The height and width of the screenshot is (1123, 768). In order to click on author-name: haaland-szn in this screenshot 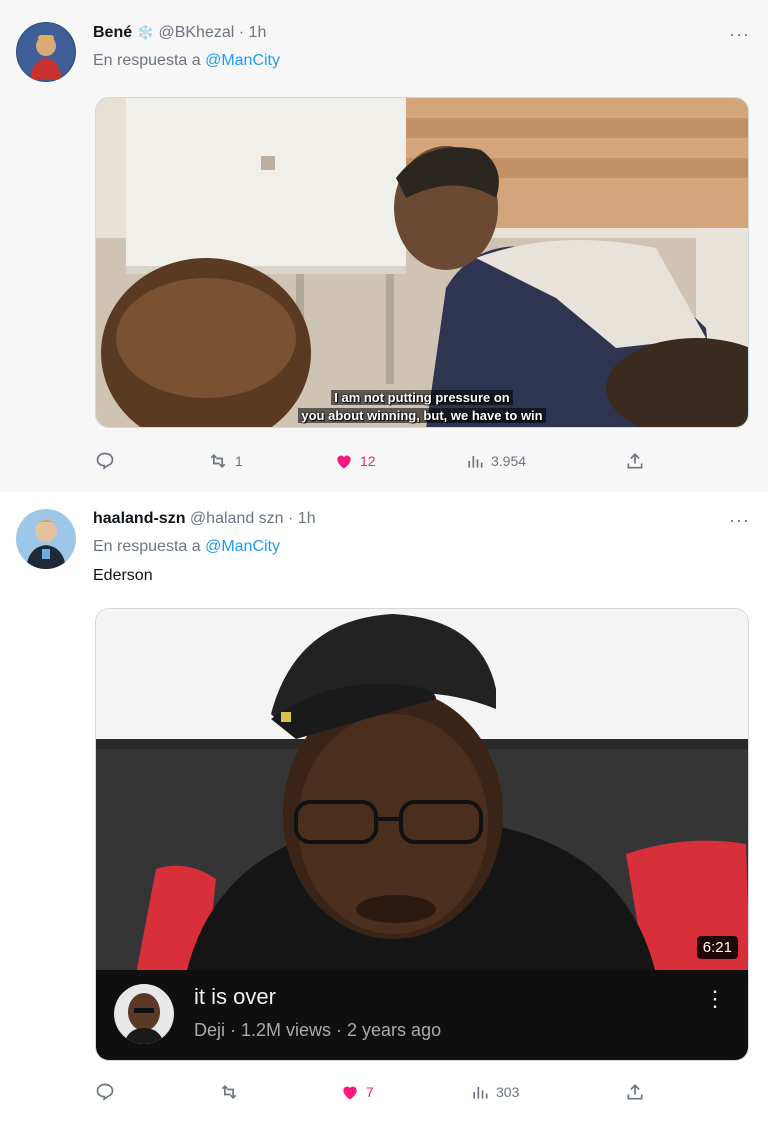, I will do `click(139, 518)`.